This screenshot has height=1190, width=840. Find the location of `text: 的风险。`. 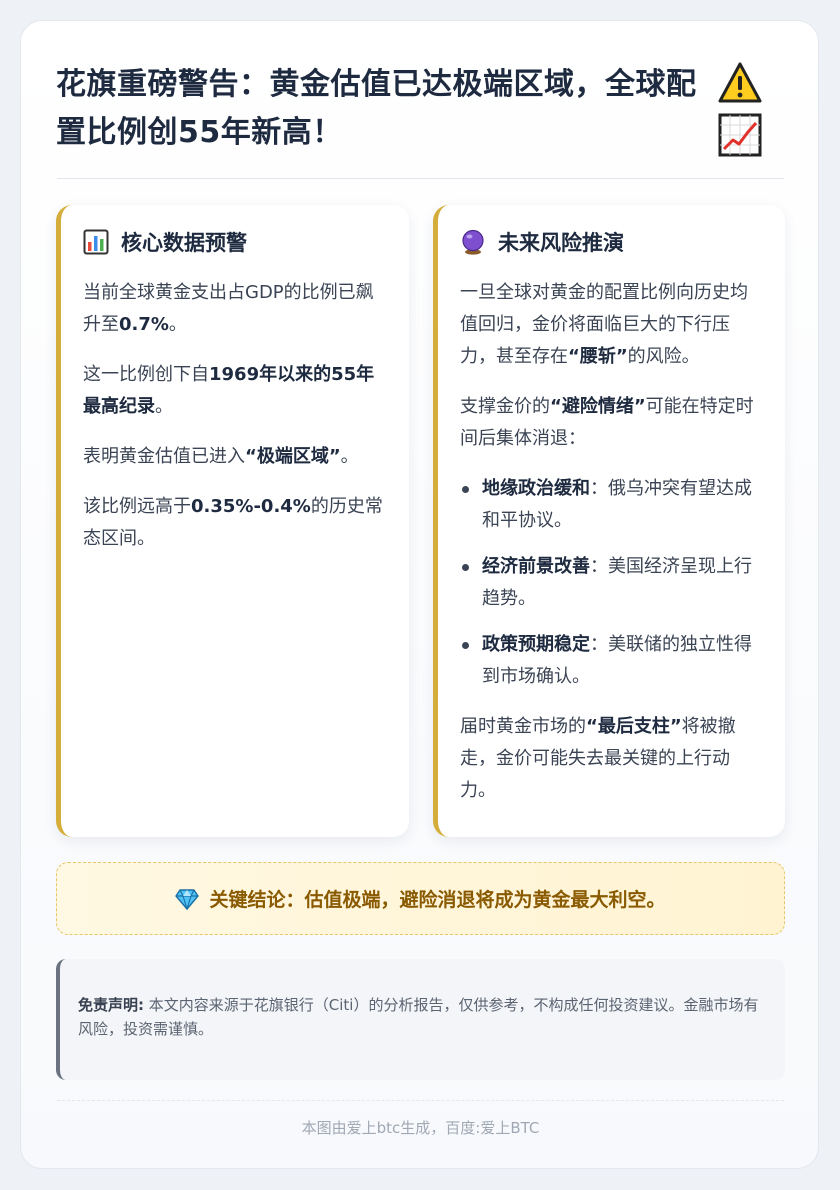

text: 的风险。 is located at coordinates (663, 356).